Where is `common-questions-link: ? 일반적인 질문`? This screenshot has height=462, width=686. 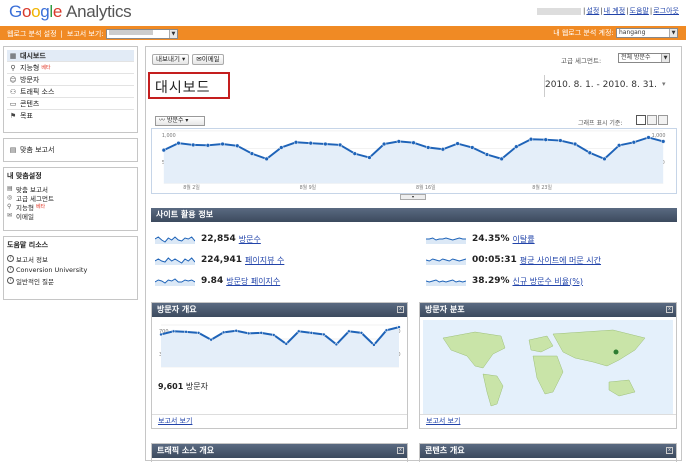 common-questions-link: ? 일반적인 질문 is located at coordinates (70, 280).